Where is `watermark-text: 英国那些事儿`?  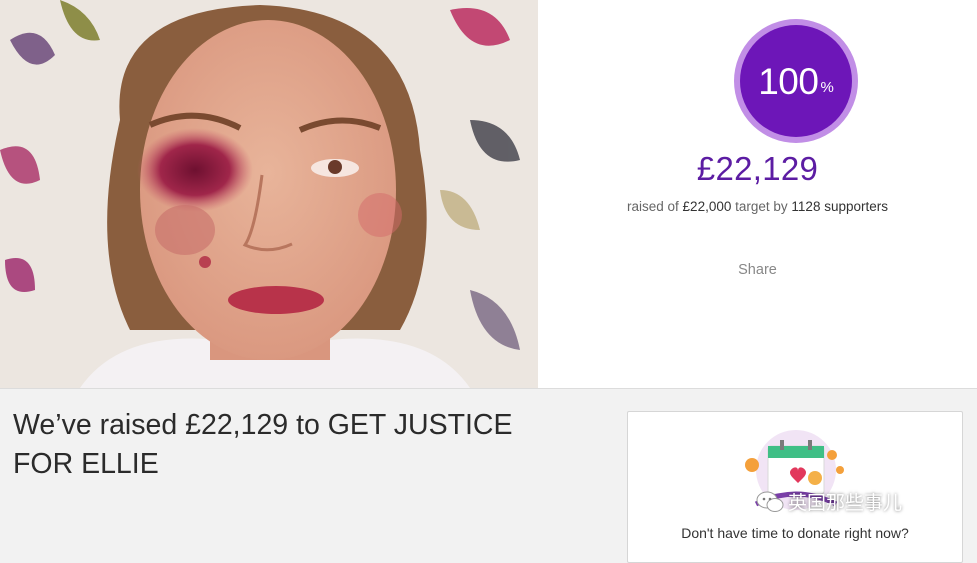 watermark-text: 英国那些事儿 is located at coordinates (845, 503).